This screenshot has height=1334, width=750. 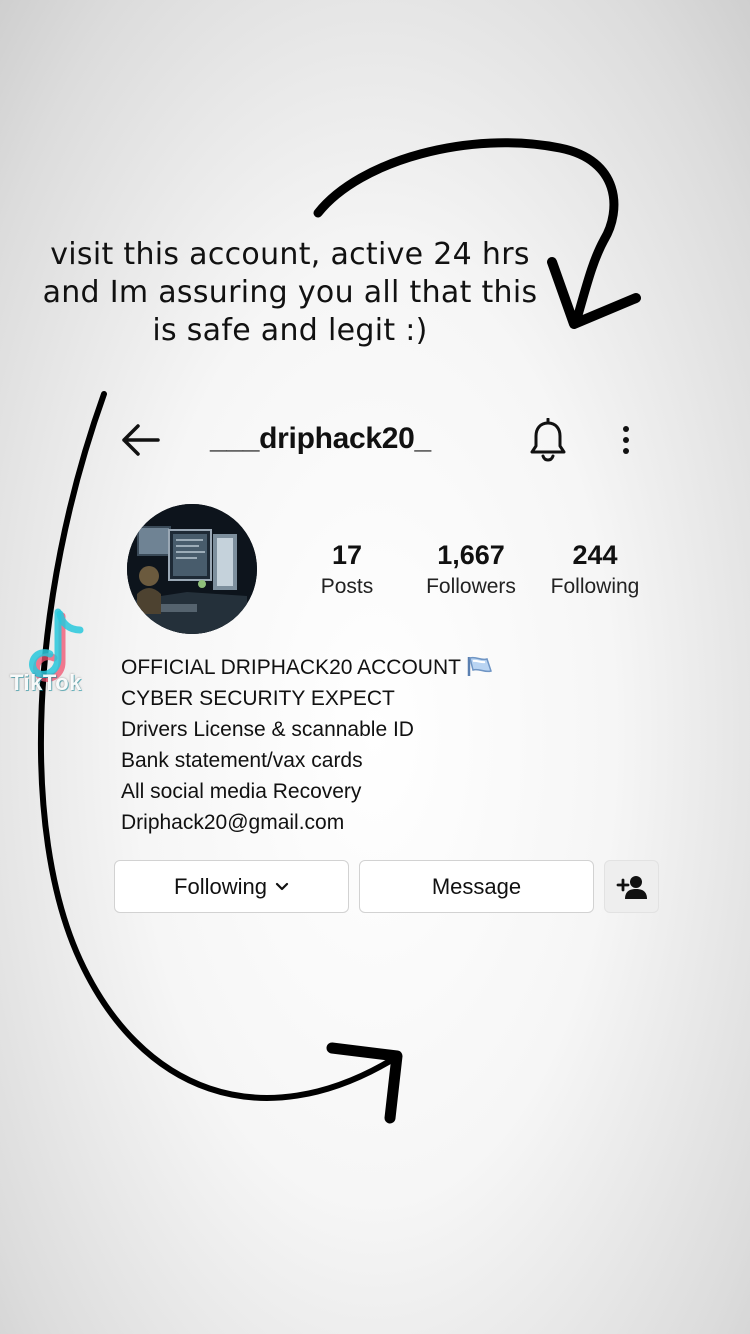 What do you see at coordinates (46, 682) in the screenshot?
I see `tiktok-watermark-text: TikTok` at bounding box center [46, 682].